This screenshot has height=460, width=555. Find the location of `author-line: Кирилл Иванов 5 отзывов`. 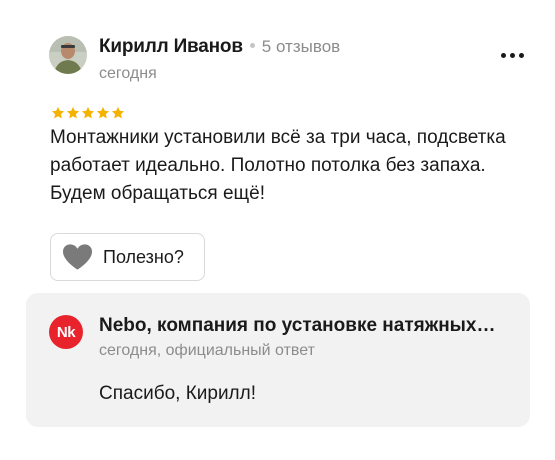

author-line: Кирилл Иванов 5 отзывов is located at coordinates (219, 49).